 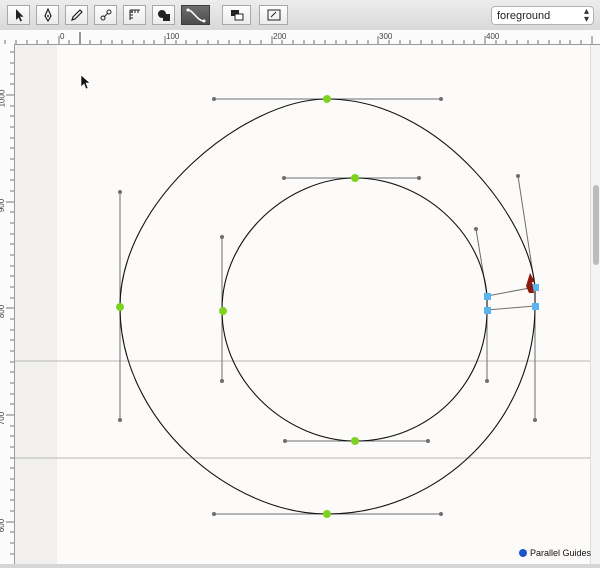 What do you see at coordinates (596, 225) in the screenshot?
I see `scrollbar-thumb` at bounding box center [596, 225].